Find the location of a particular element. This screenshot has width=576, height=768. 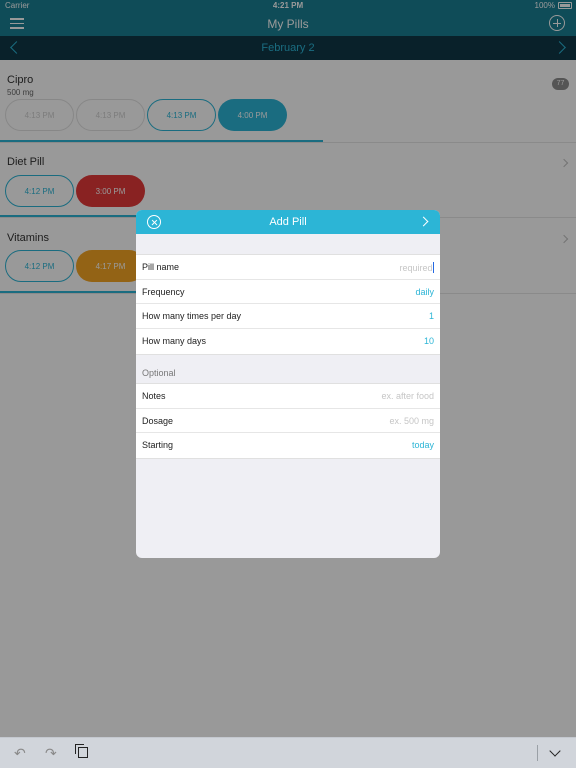

dosage-field: Dosage ex. 500 mg is located at coordinates (288, 421).